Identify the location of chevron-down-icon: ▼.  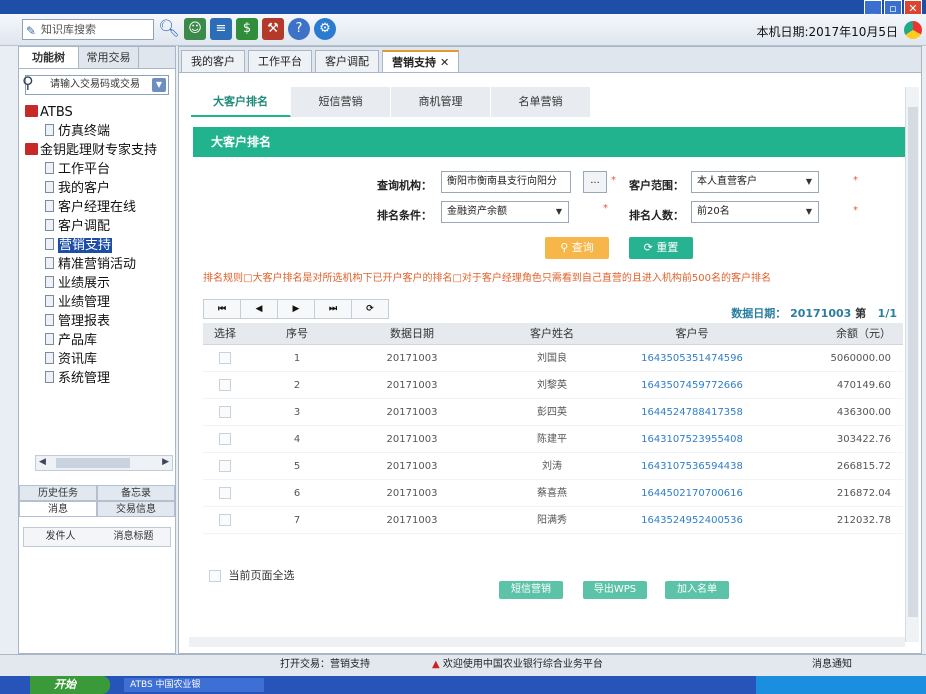
(159, 85).